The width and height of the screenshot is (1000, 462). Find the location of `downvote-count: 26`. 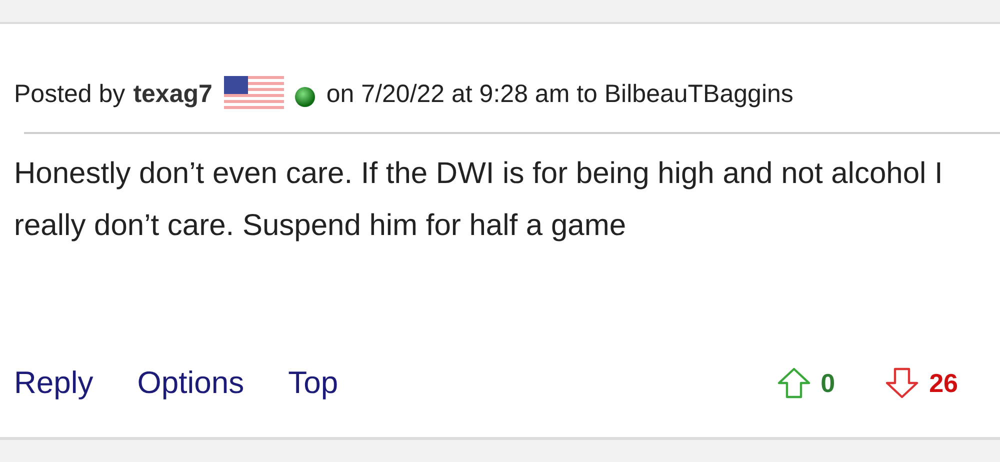

downvote-count: 26 is located at coordinates (943, 383).